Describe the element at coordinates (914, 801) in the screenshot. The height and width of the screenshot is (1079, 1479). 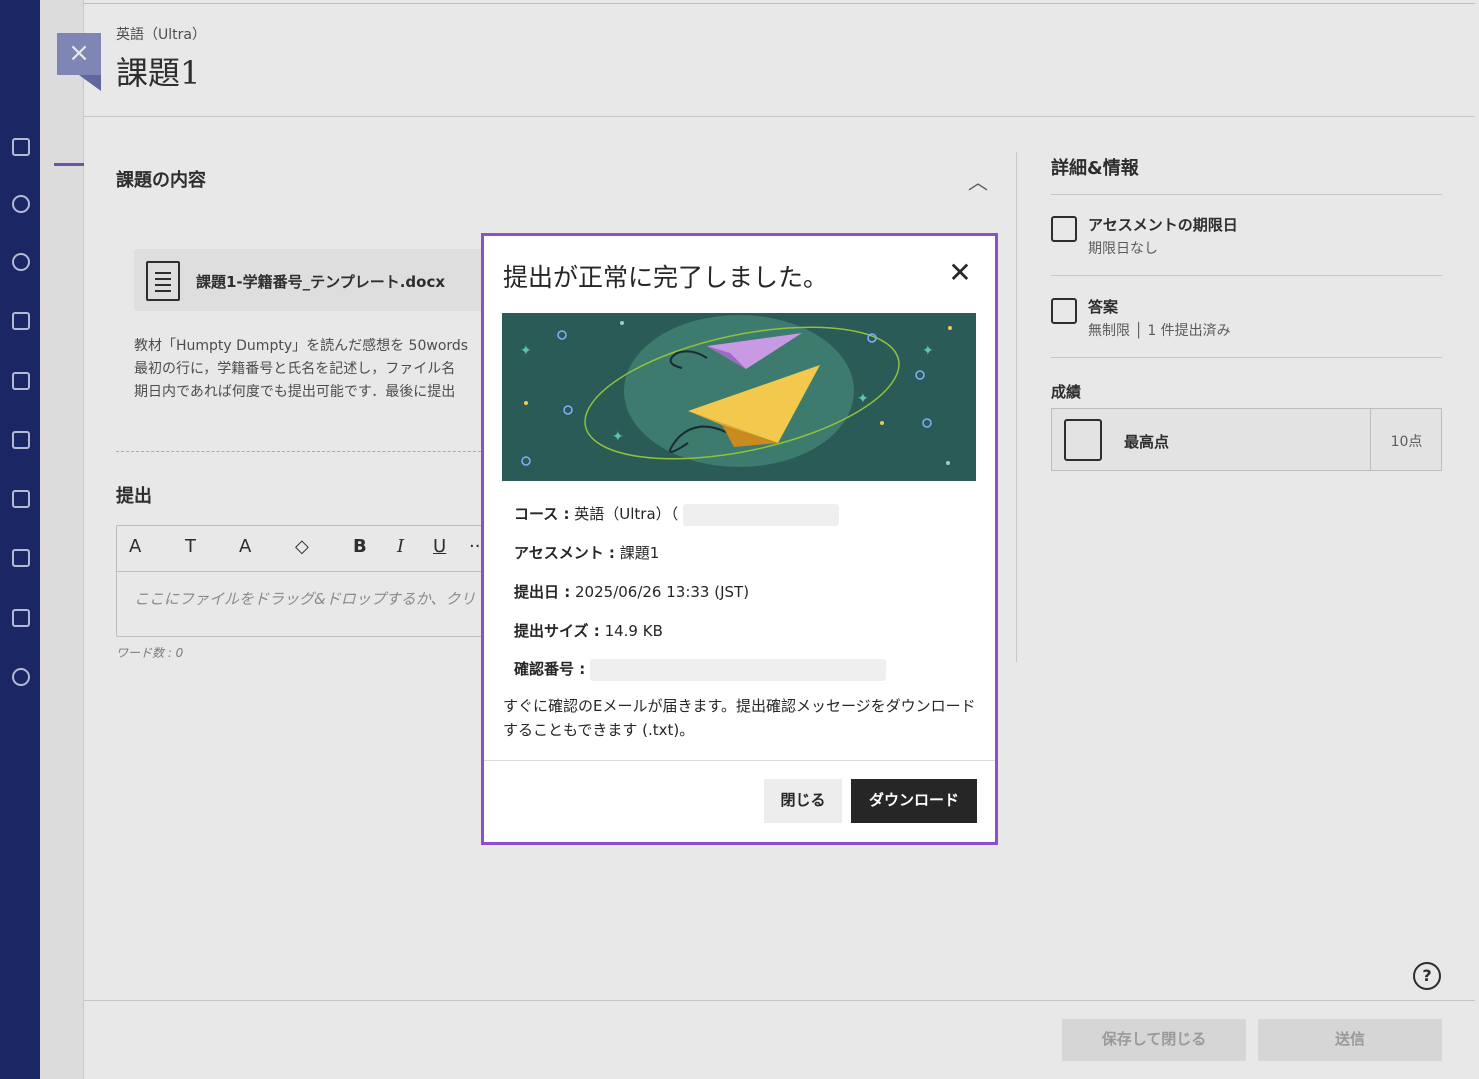
I see `download-button: ダウンロード` at that location.